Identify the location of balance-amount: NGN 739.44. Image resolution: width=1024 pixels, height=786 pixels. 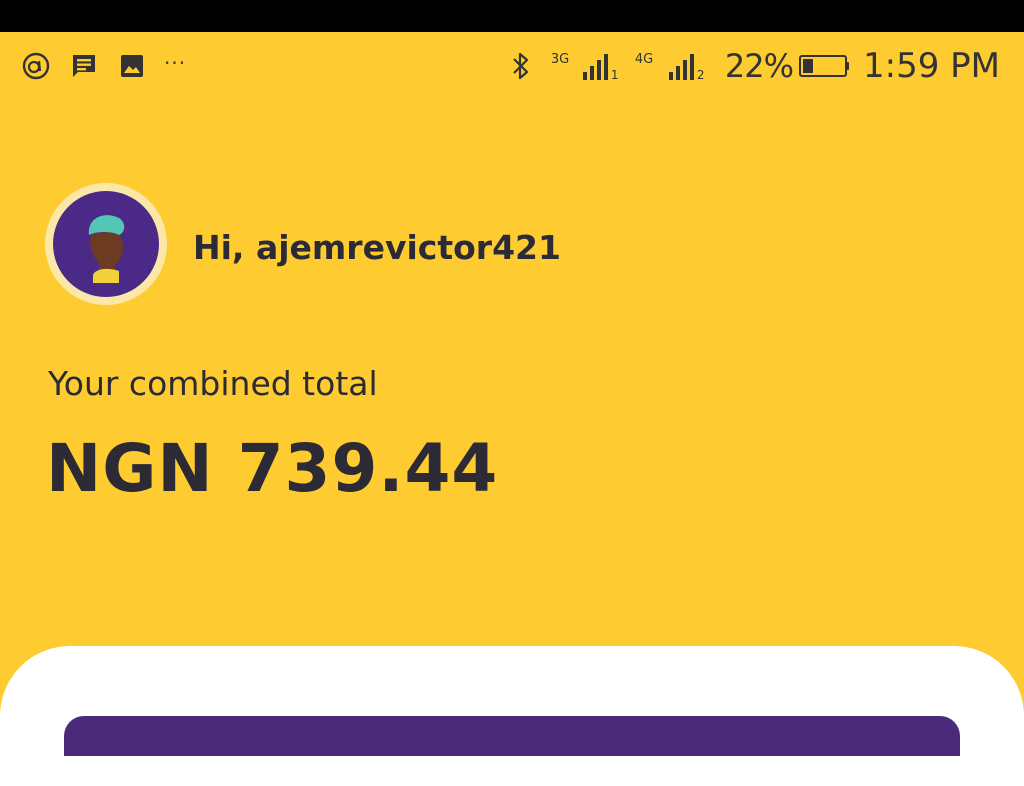
(272, 468).